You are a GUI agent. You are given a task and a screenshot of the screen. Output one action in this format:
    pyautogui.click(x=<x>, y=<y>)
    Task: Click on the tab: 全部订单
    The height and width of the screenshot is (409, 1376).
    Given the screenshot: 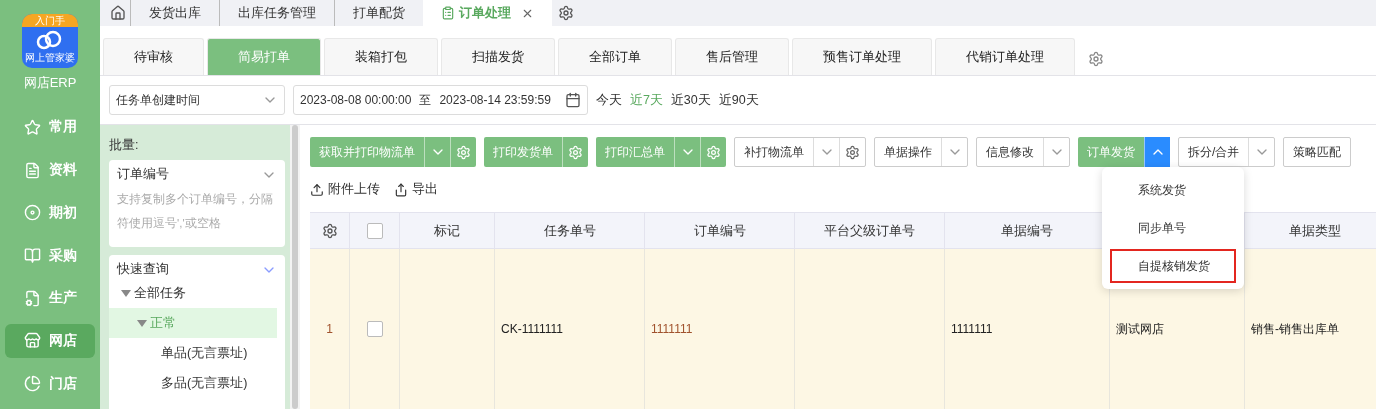 What is the action you would take?
    pyautogui.click(x=615, y=56)
    